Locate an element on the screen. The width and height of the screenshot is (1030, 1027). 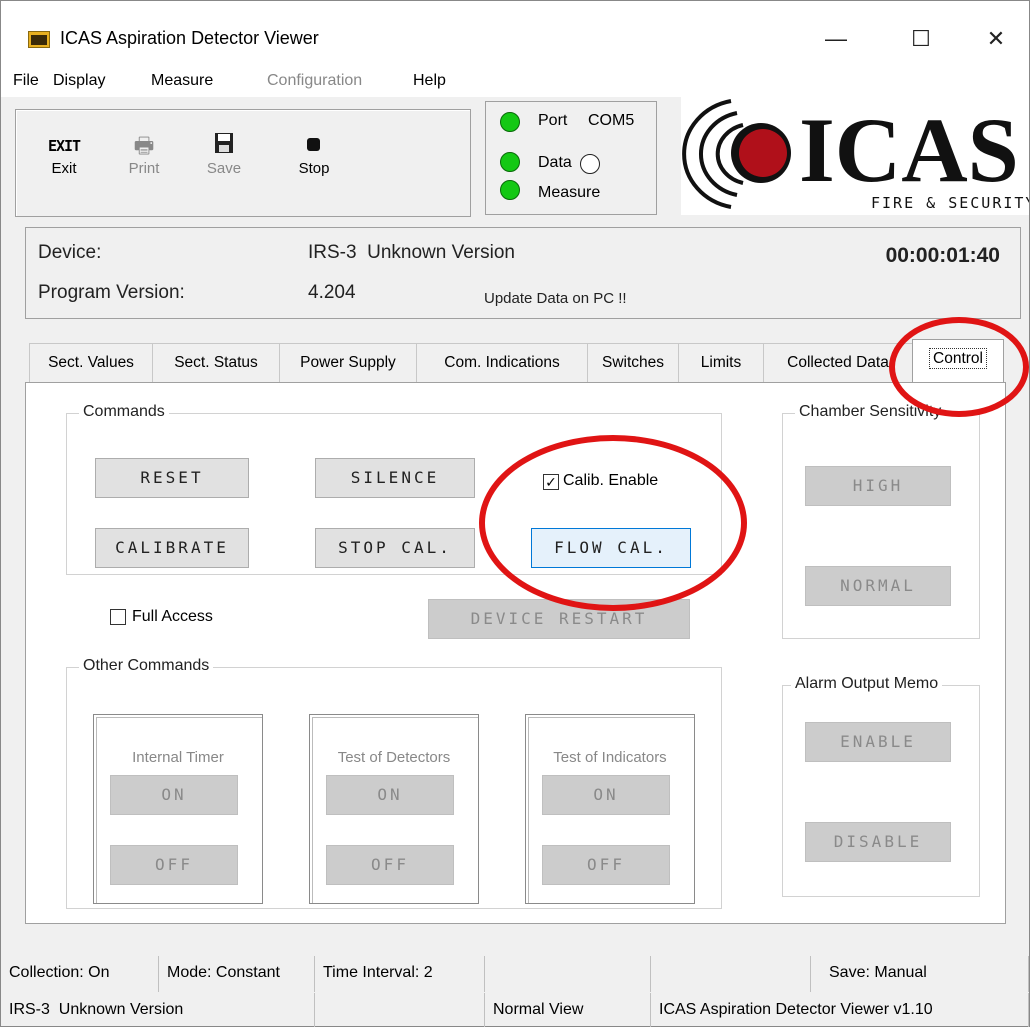
printer-icon: 🖶 is located at coordinates (144, 145).